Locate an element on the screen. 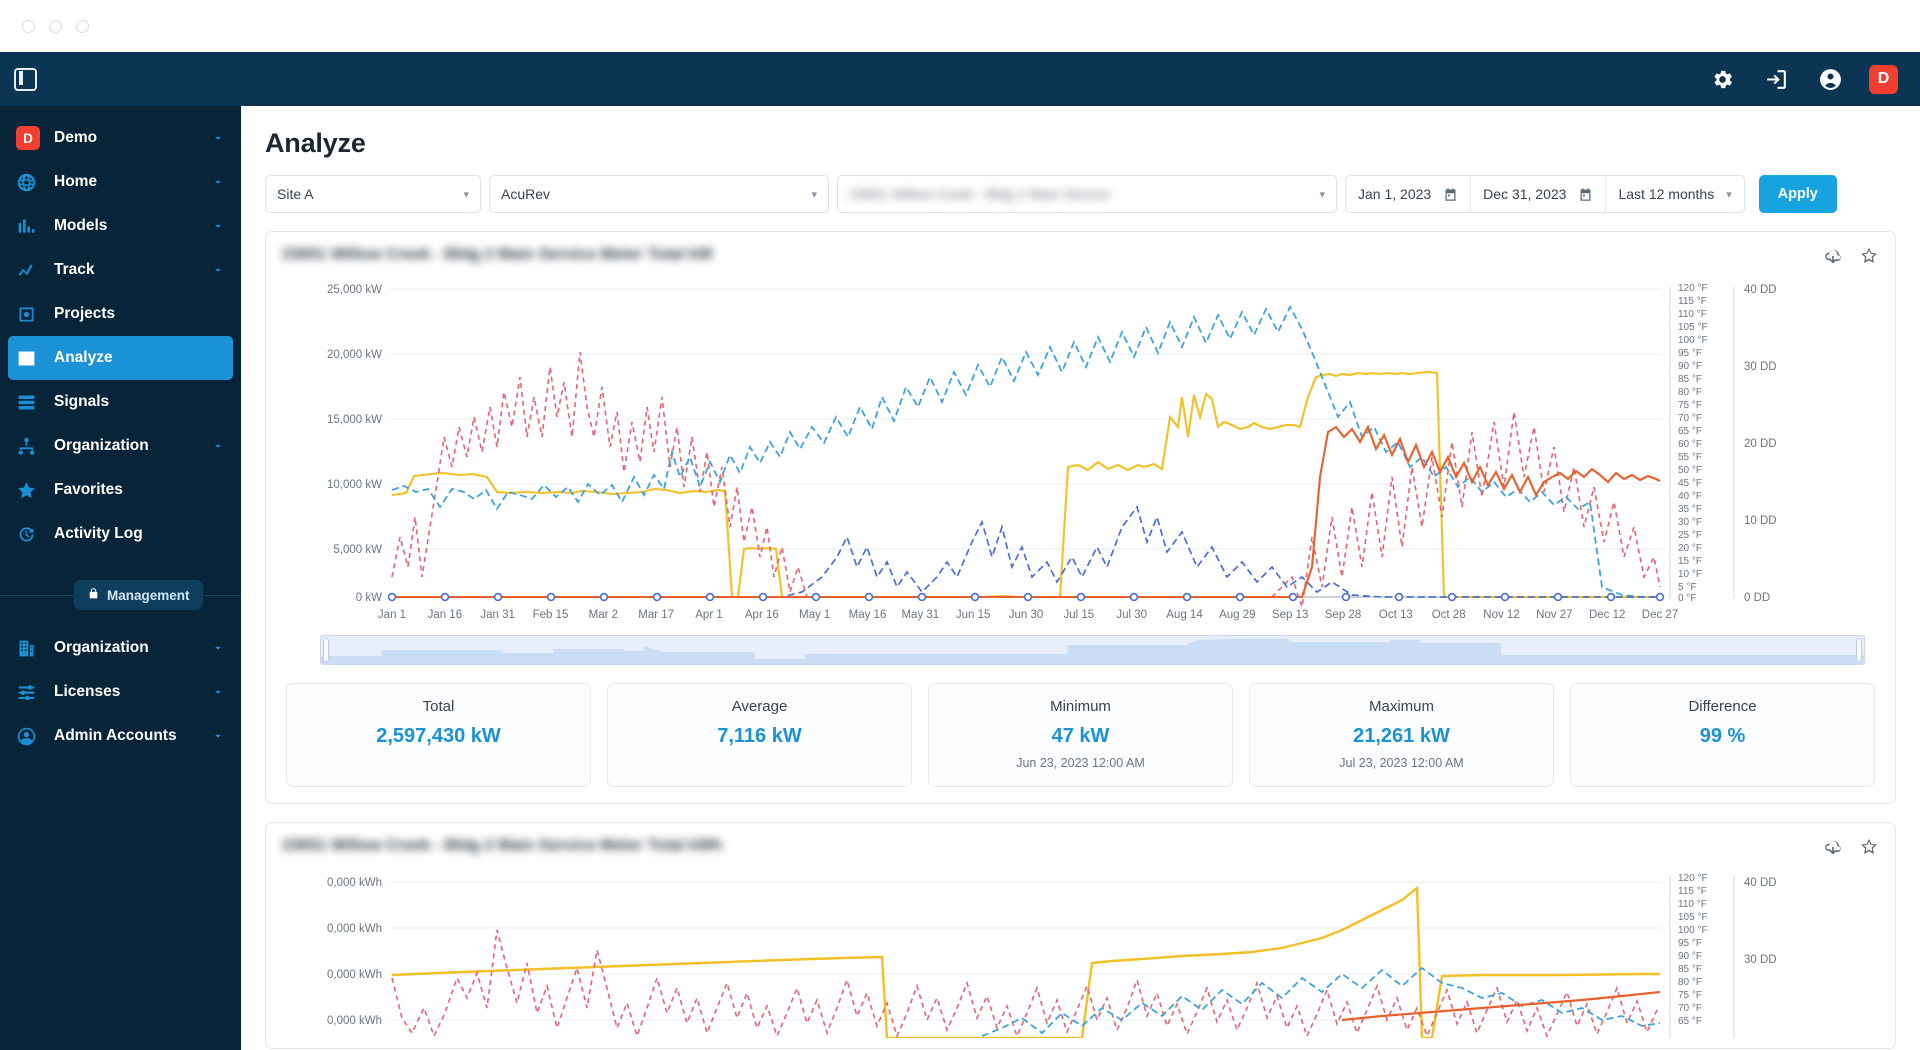 This screenshot has height=1050, width=1920. sidebar-item-label: Licenses is located at coordinates (87, 691).